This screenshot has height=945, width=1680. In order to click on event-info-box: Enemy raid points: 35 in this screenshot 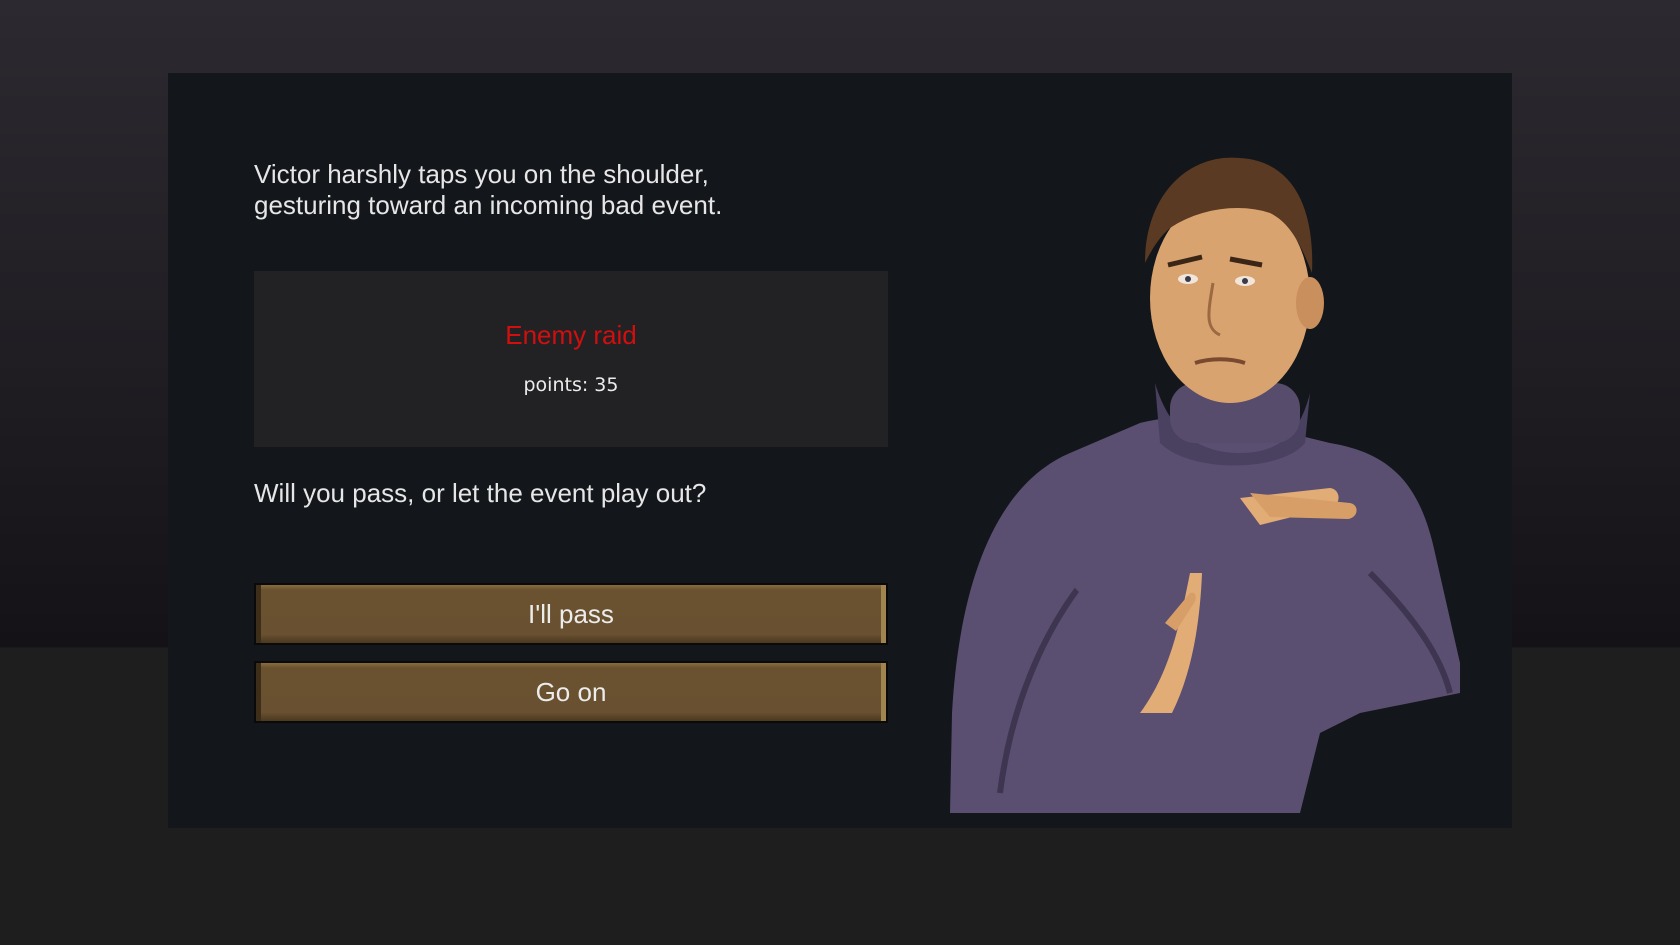, I will do `click(571, 359)`.